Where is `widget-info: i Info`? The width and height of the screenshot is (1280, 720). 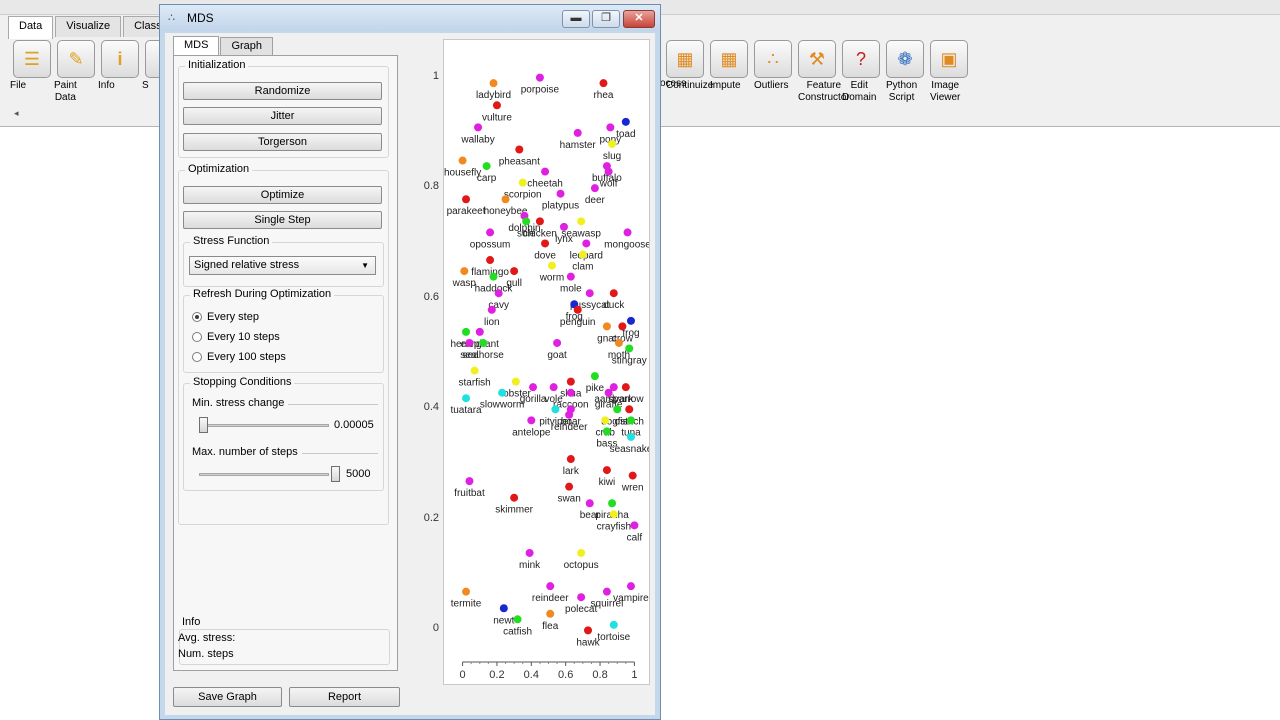
widget-info: i Info is located at coordinates (120, 65).